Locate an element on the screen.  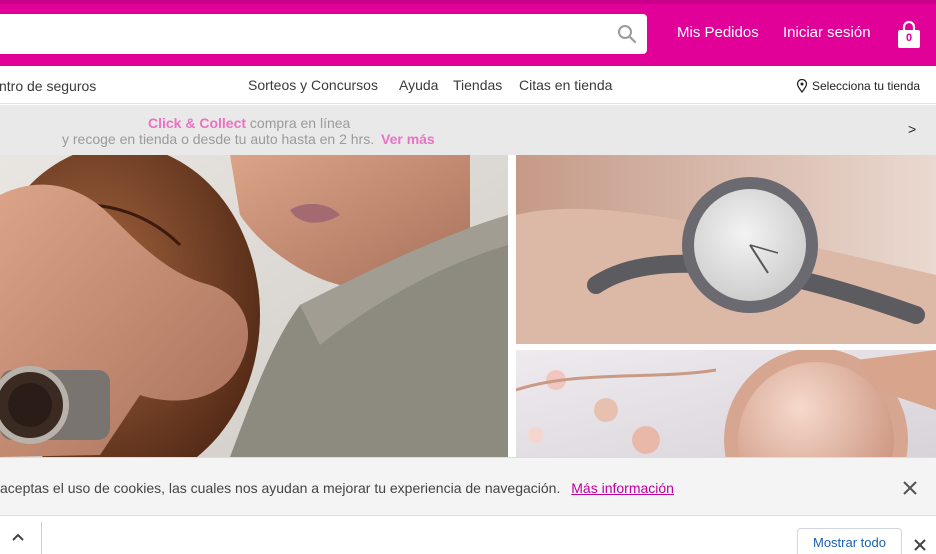
nav-help: Ayuda is located at coordinates (418, 85).